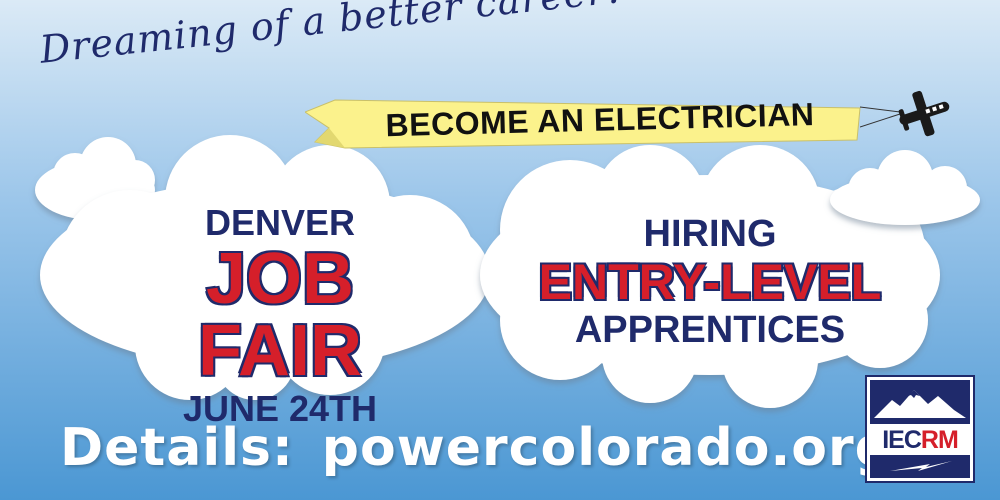  I want to click on logo-top-band, so click(920, 402).